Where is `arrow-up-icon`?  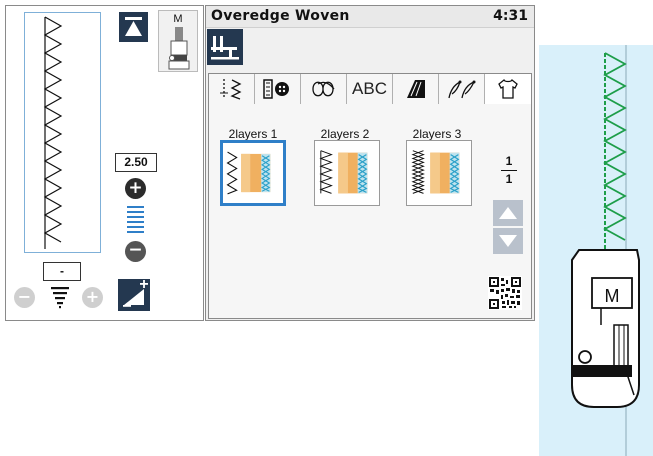
arrow-up-icon is located at coordinates (508, 213).